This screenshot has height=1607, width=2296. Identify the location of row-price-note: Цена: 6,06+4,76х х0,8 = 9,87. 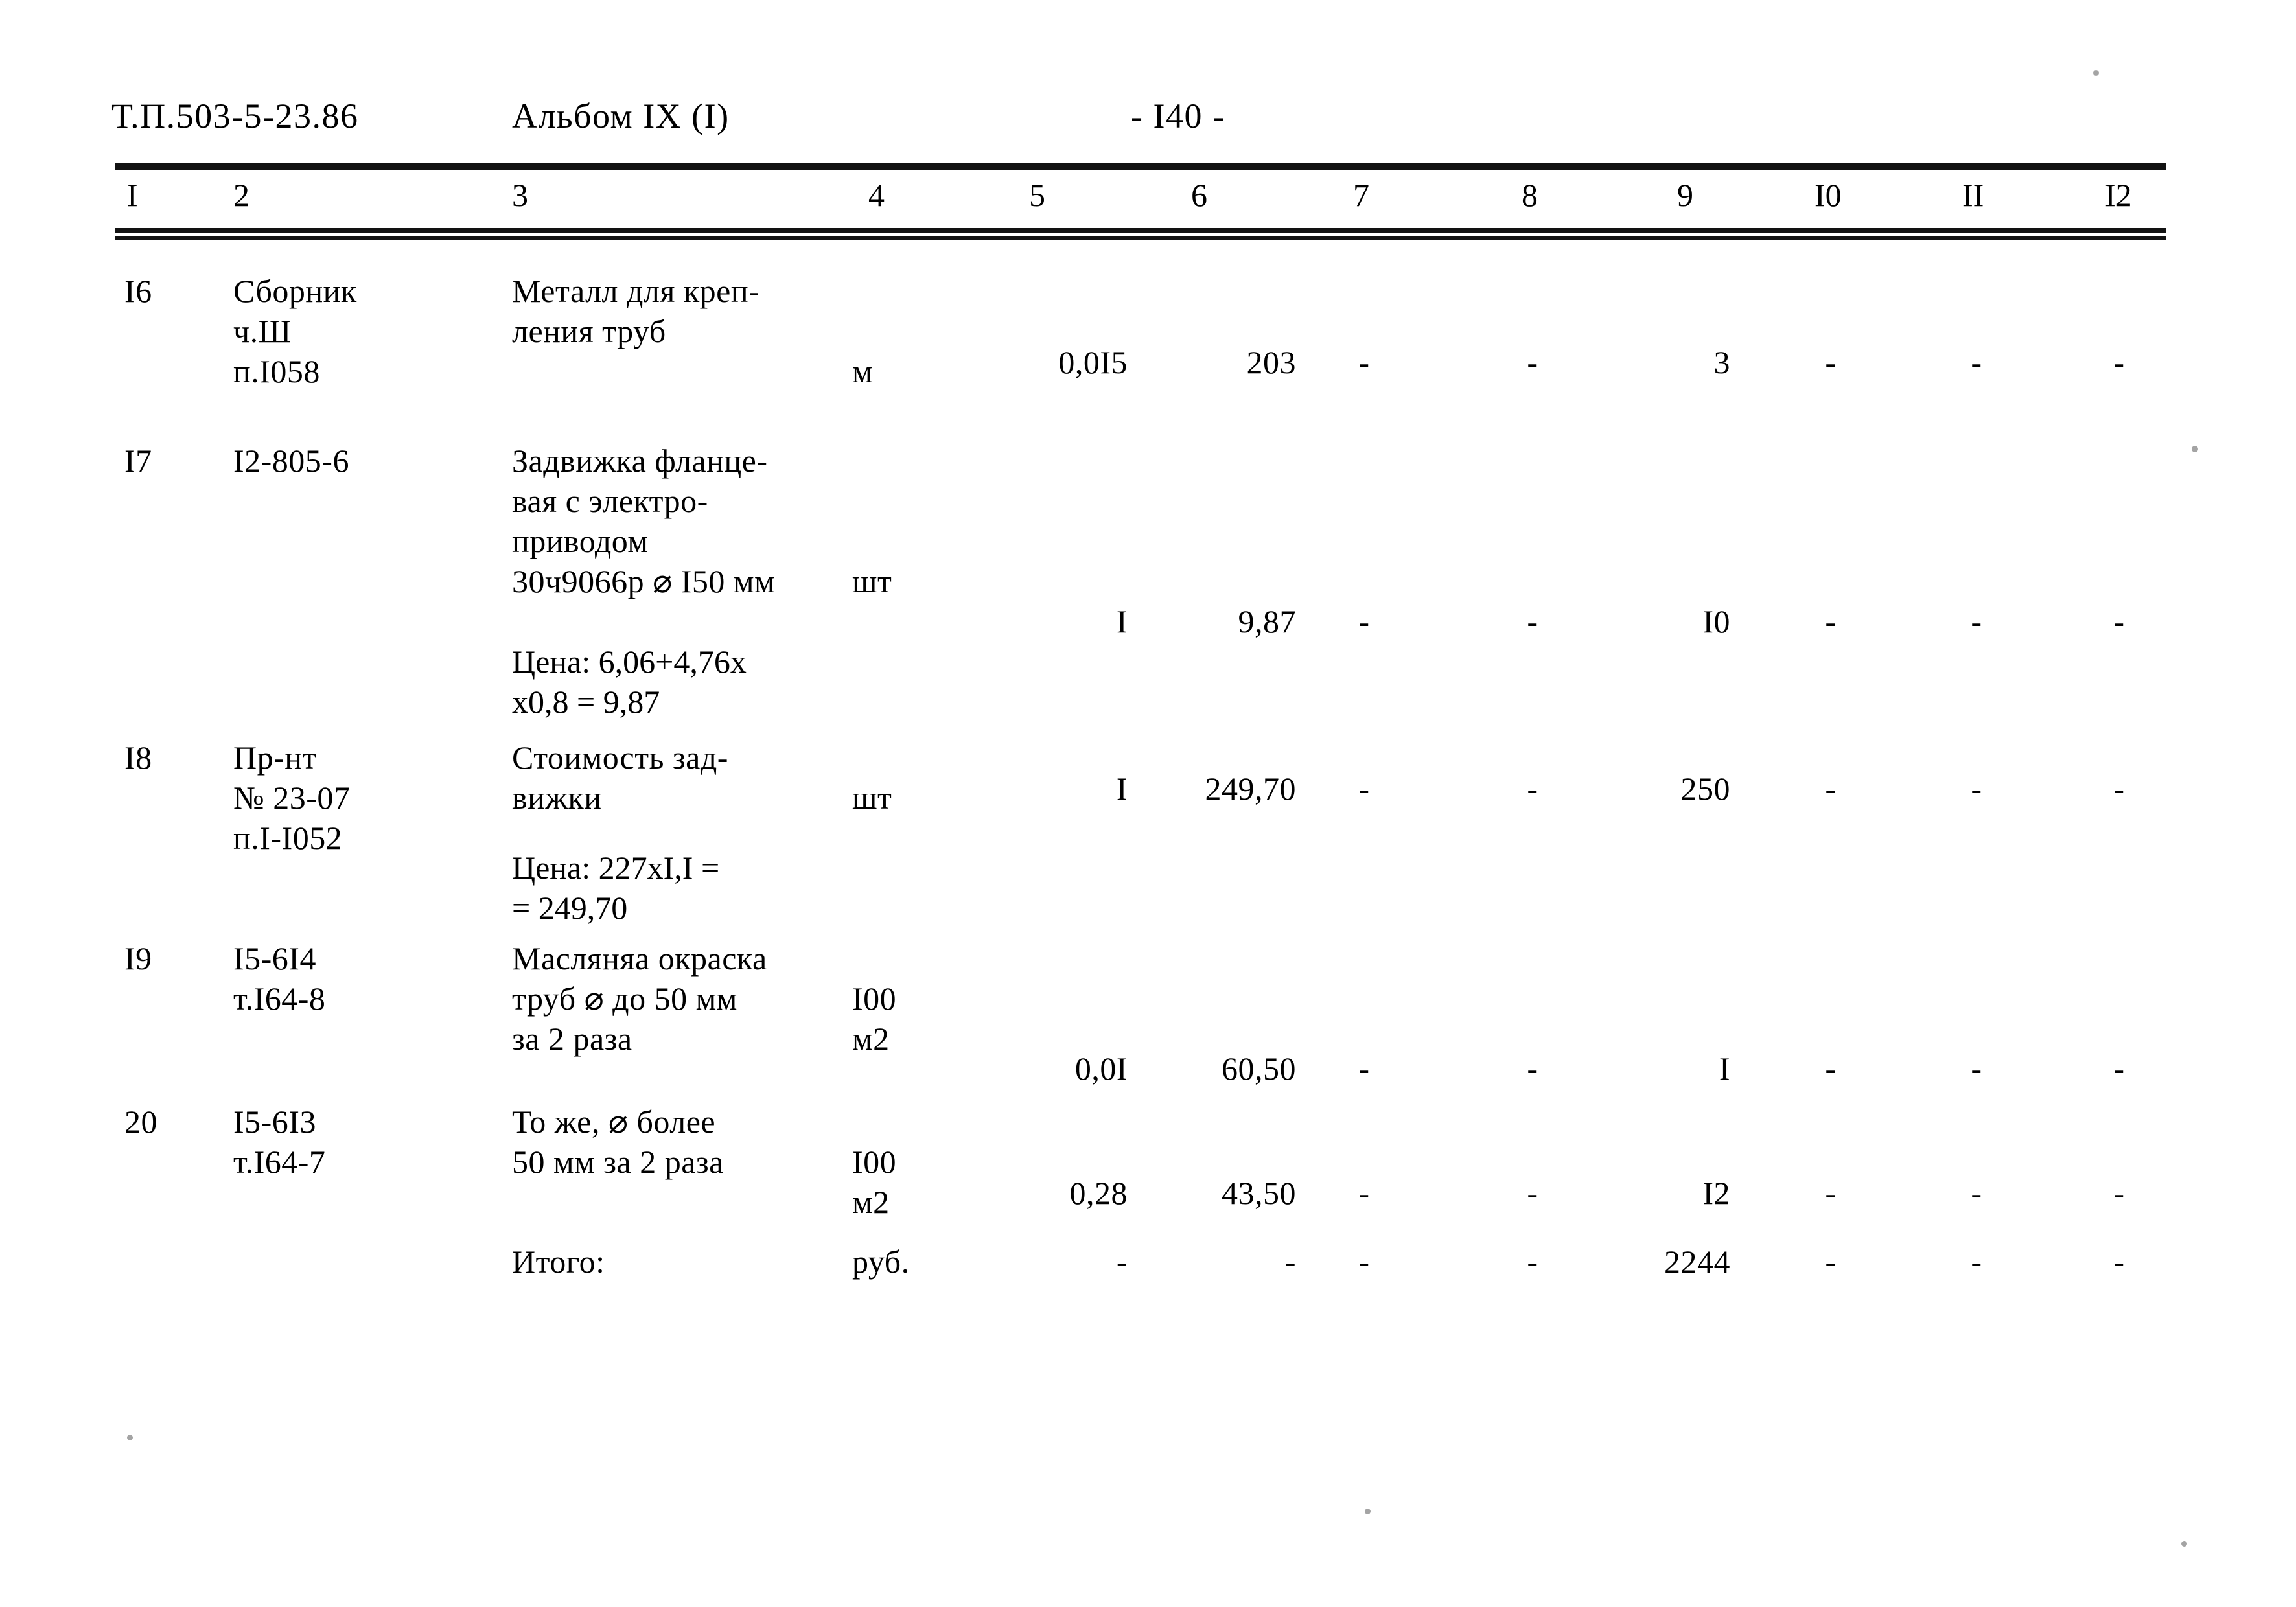
(629, 681).